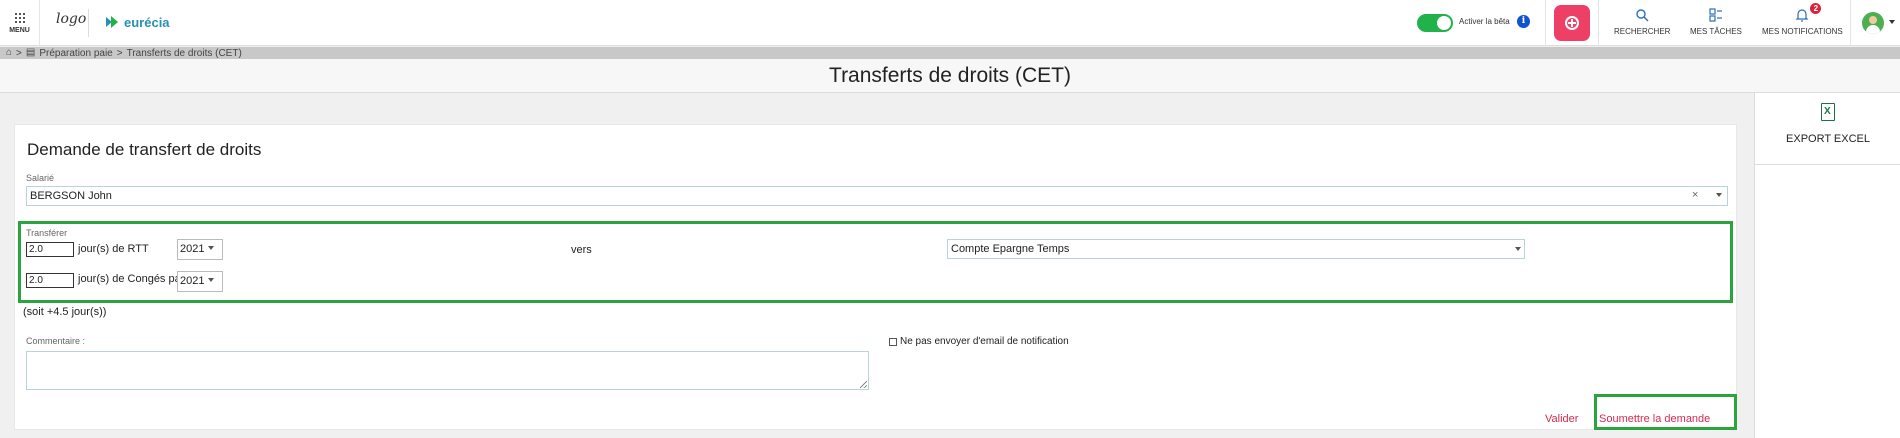 This screenshot has height=438, width=1900. Describe the element at coordinates (19, 30) in the screenshot. I see `menu-label: MENU` at that location.